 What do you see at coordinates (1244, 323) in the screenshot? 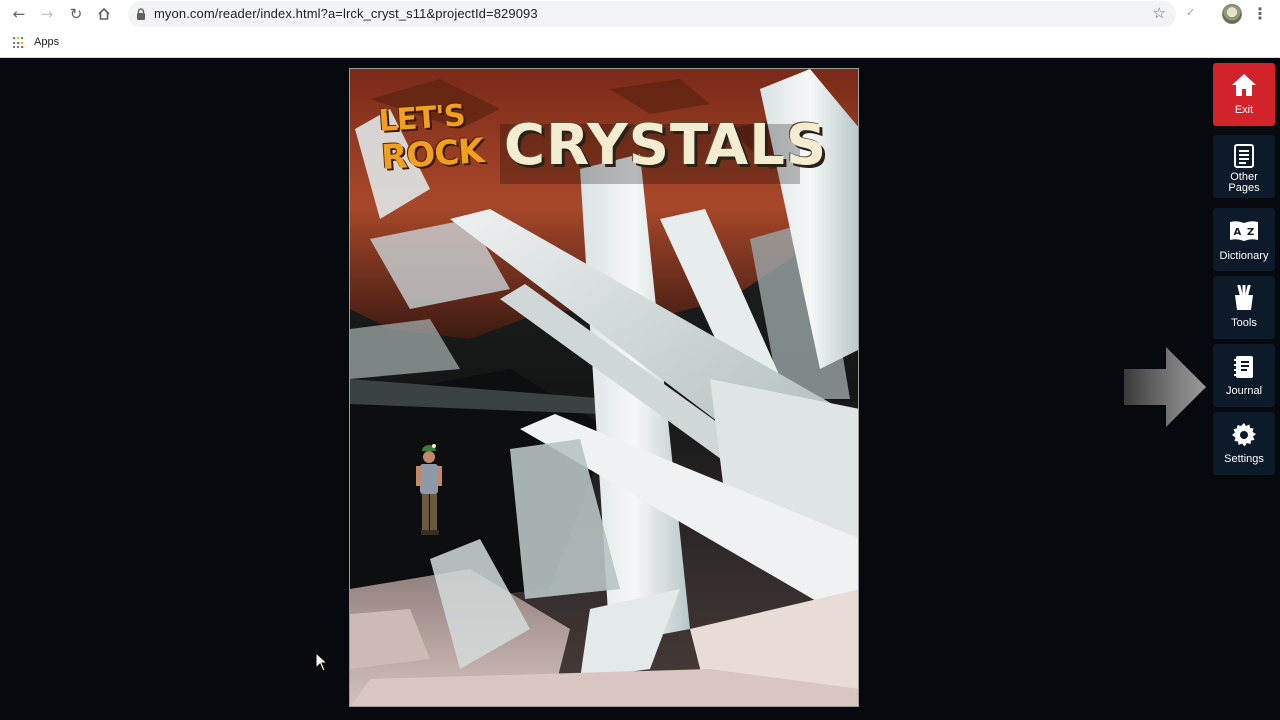
I see `tools-label: Tools` at bounding box center [1244, 323].